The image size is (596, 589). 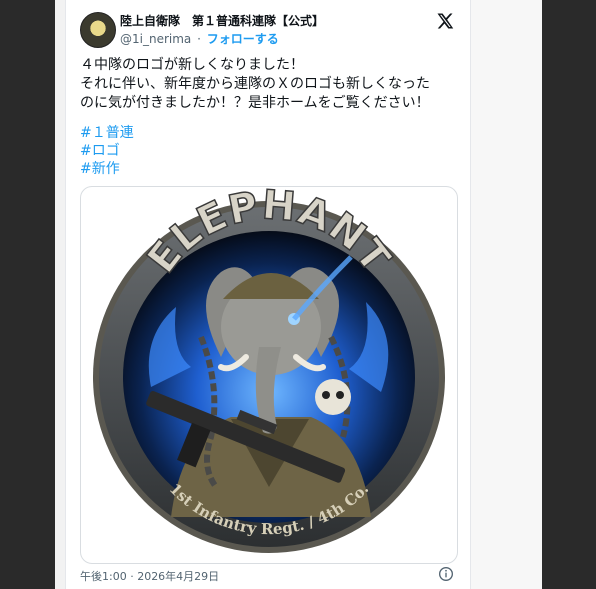 What do you see at coordinates (340, 395) in the screenshot?
I see `skull-eye-right` at bounding box center [340, 395].